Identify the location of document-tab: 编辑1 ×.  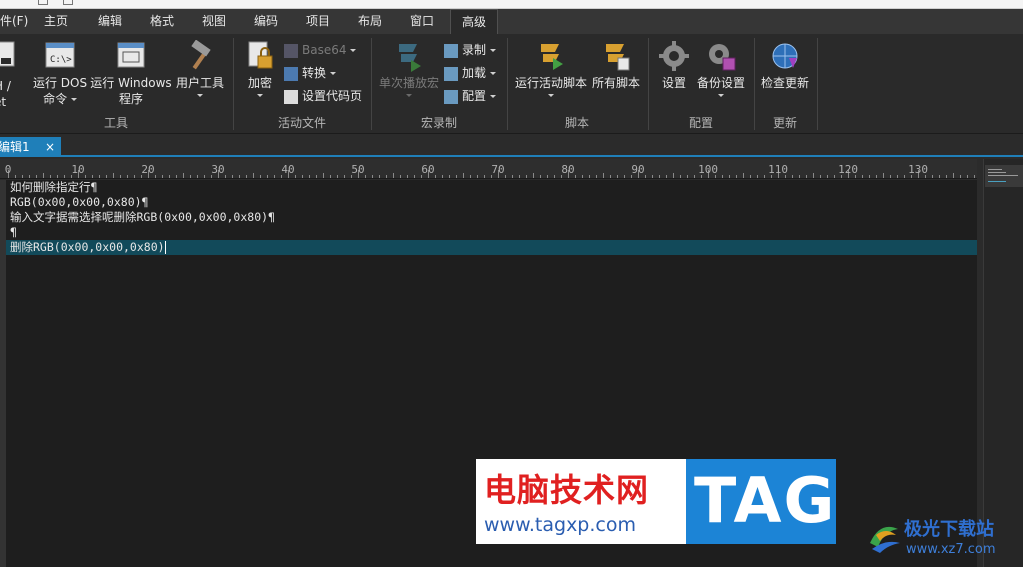
(30, 147).